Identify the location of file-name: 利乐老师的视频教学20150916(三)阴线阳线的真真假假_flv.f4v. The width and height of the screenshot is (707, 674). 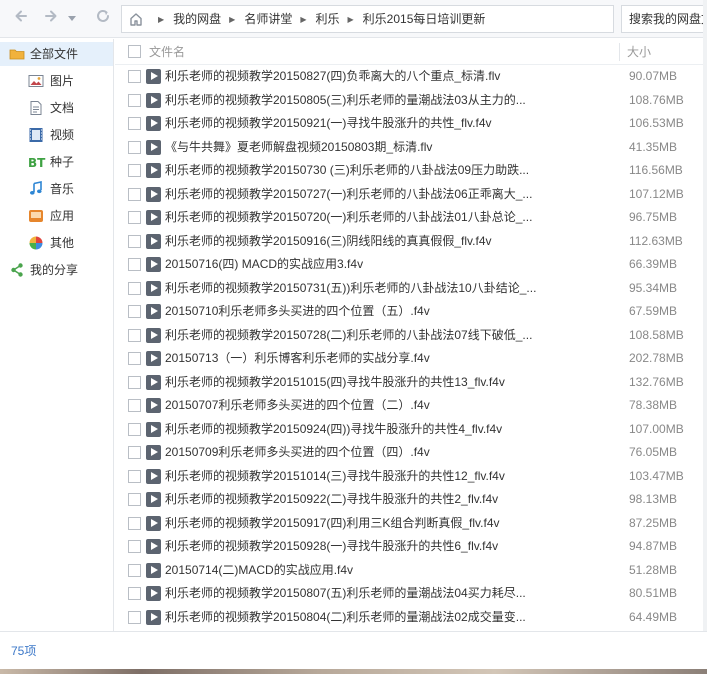
(355, 241).